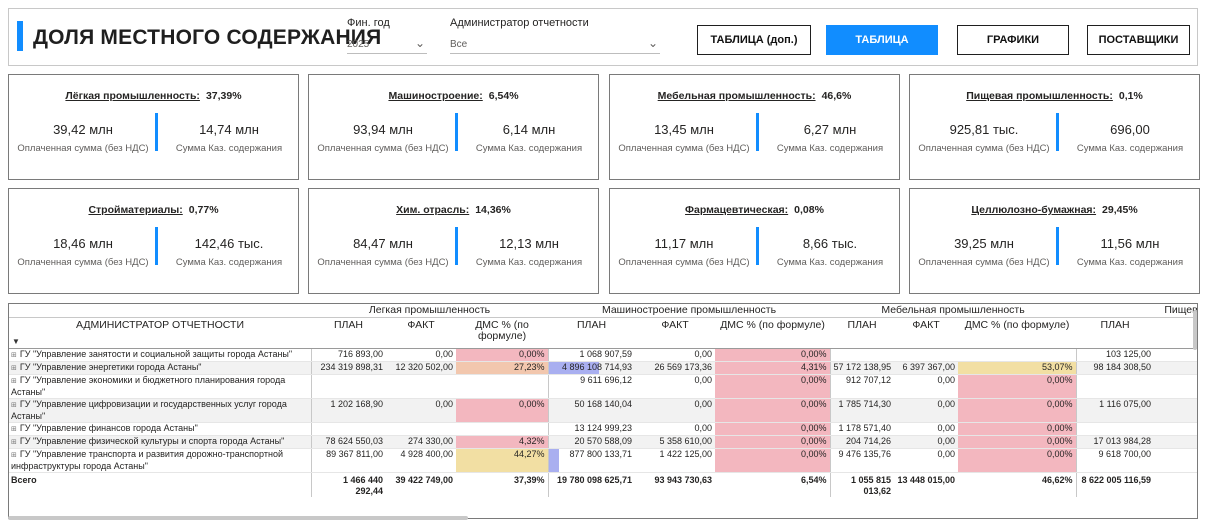 Image resolution: width=1205 pixels, height=522 pixels. What do you see at coordinates (20, 36) in the screenshot?
I see `title-accent-bar` at bounding box center [20, 36].